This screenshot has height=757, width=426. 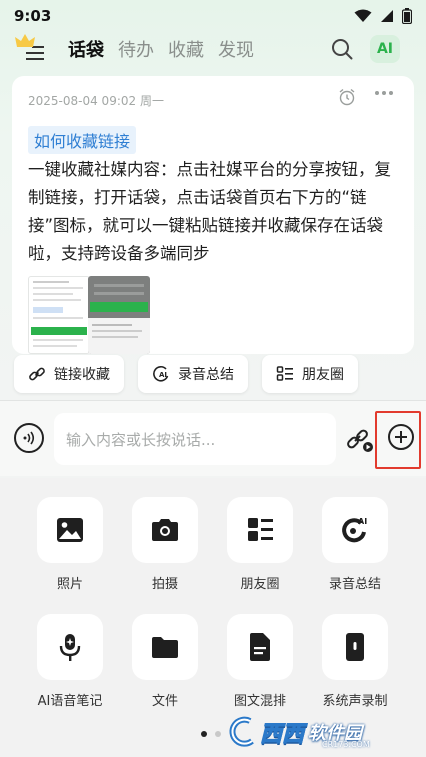 I want to click on quick-actions: 链接收藏 AI 录音总结 朋友圈, so click(x=186, y=374).